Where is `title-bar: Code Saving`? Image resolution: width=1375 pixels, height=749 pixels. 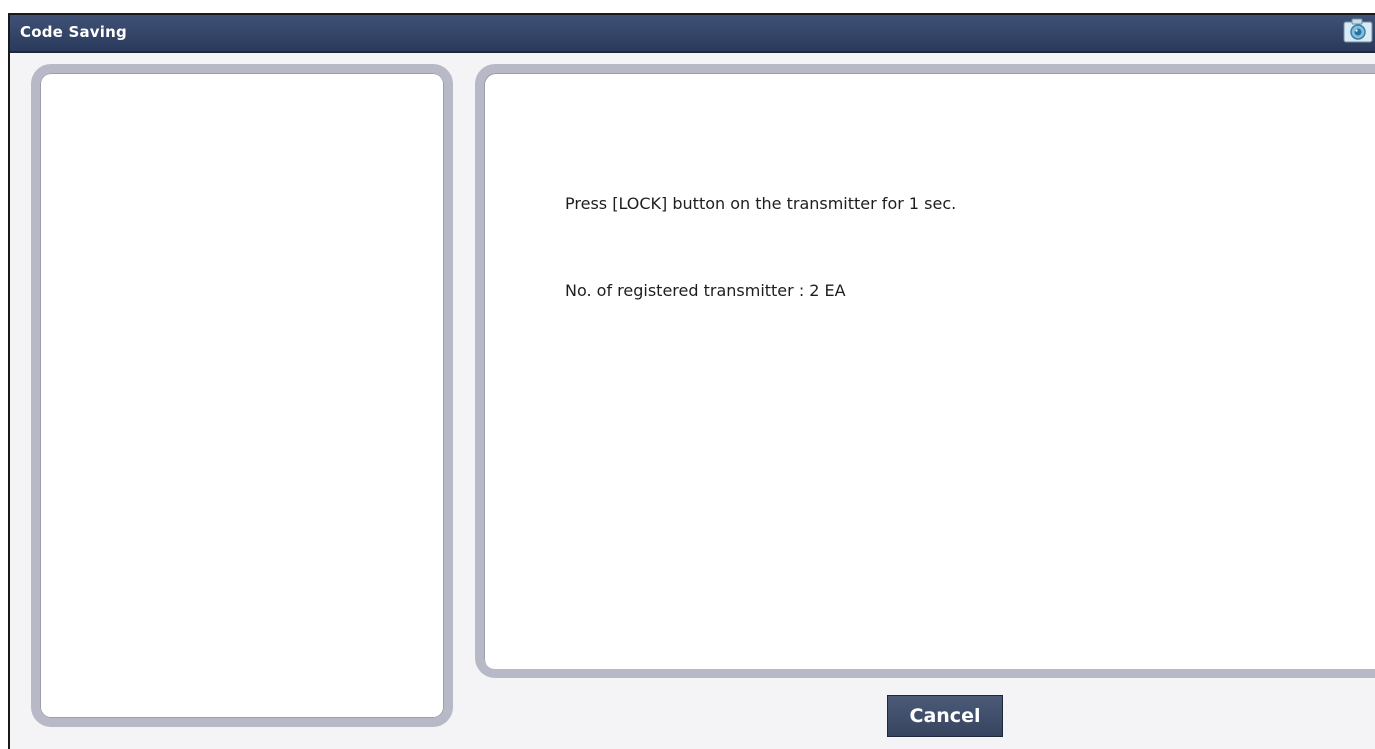 title-bar: Code Saving is located at coordinates (692, 34).